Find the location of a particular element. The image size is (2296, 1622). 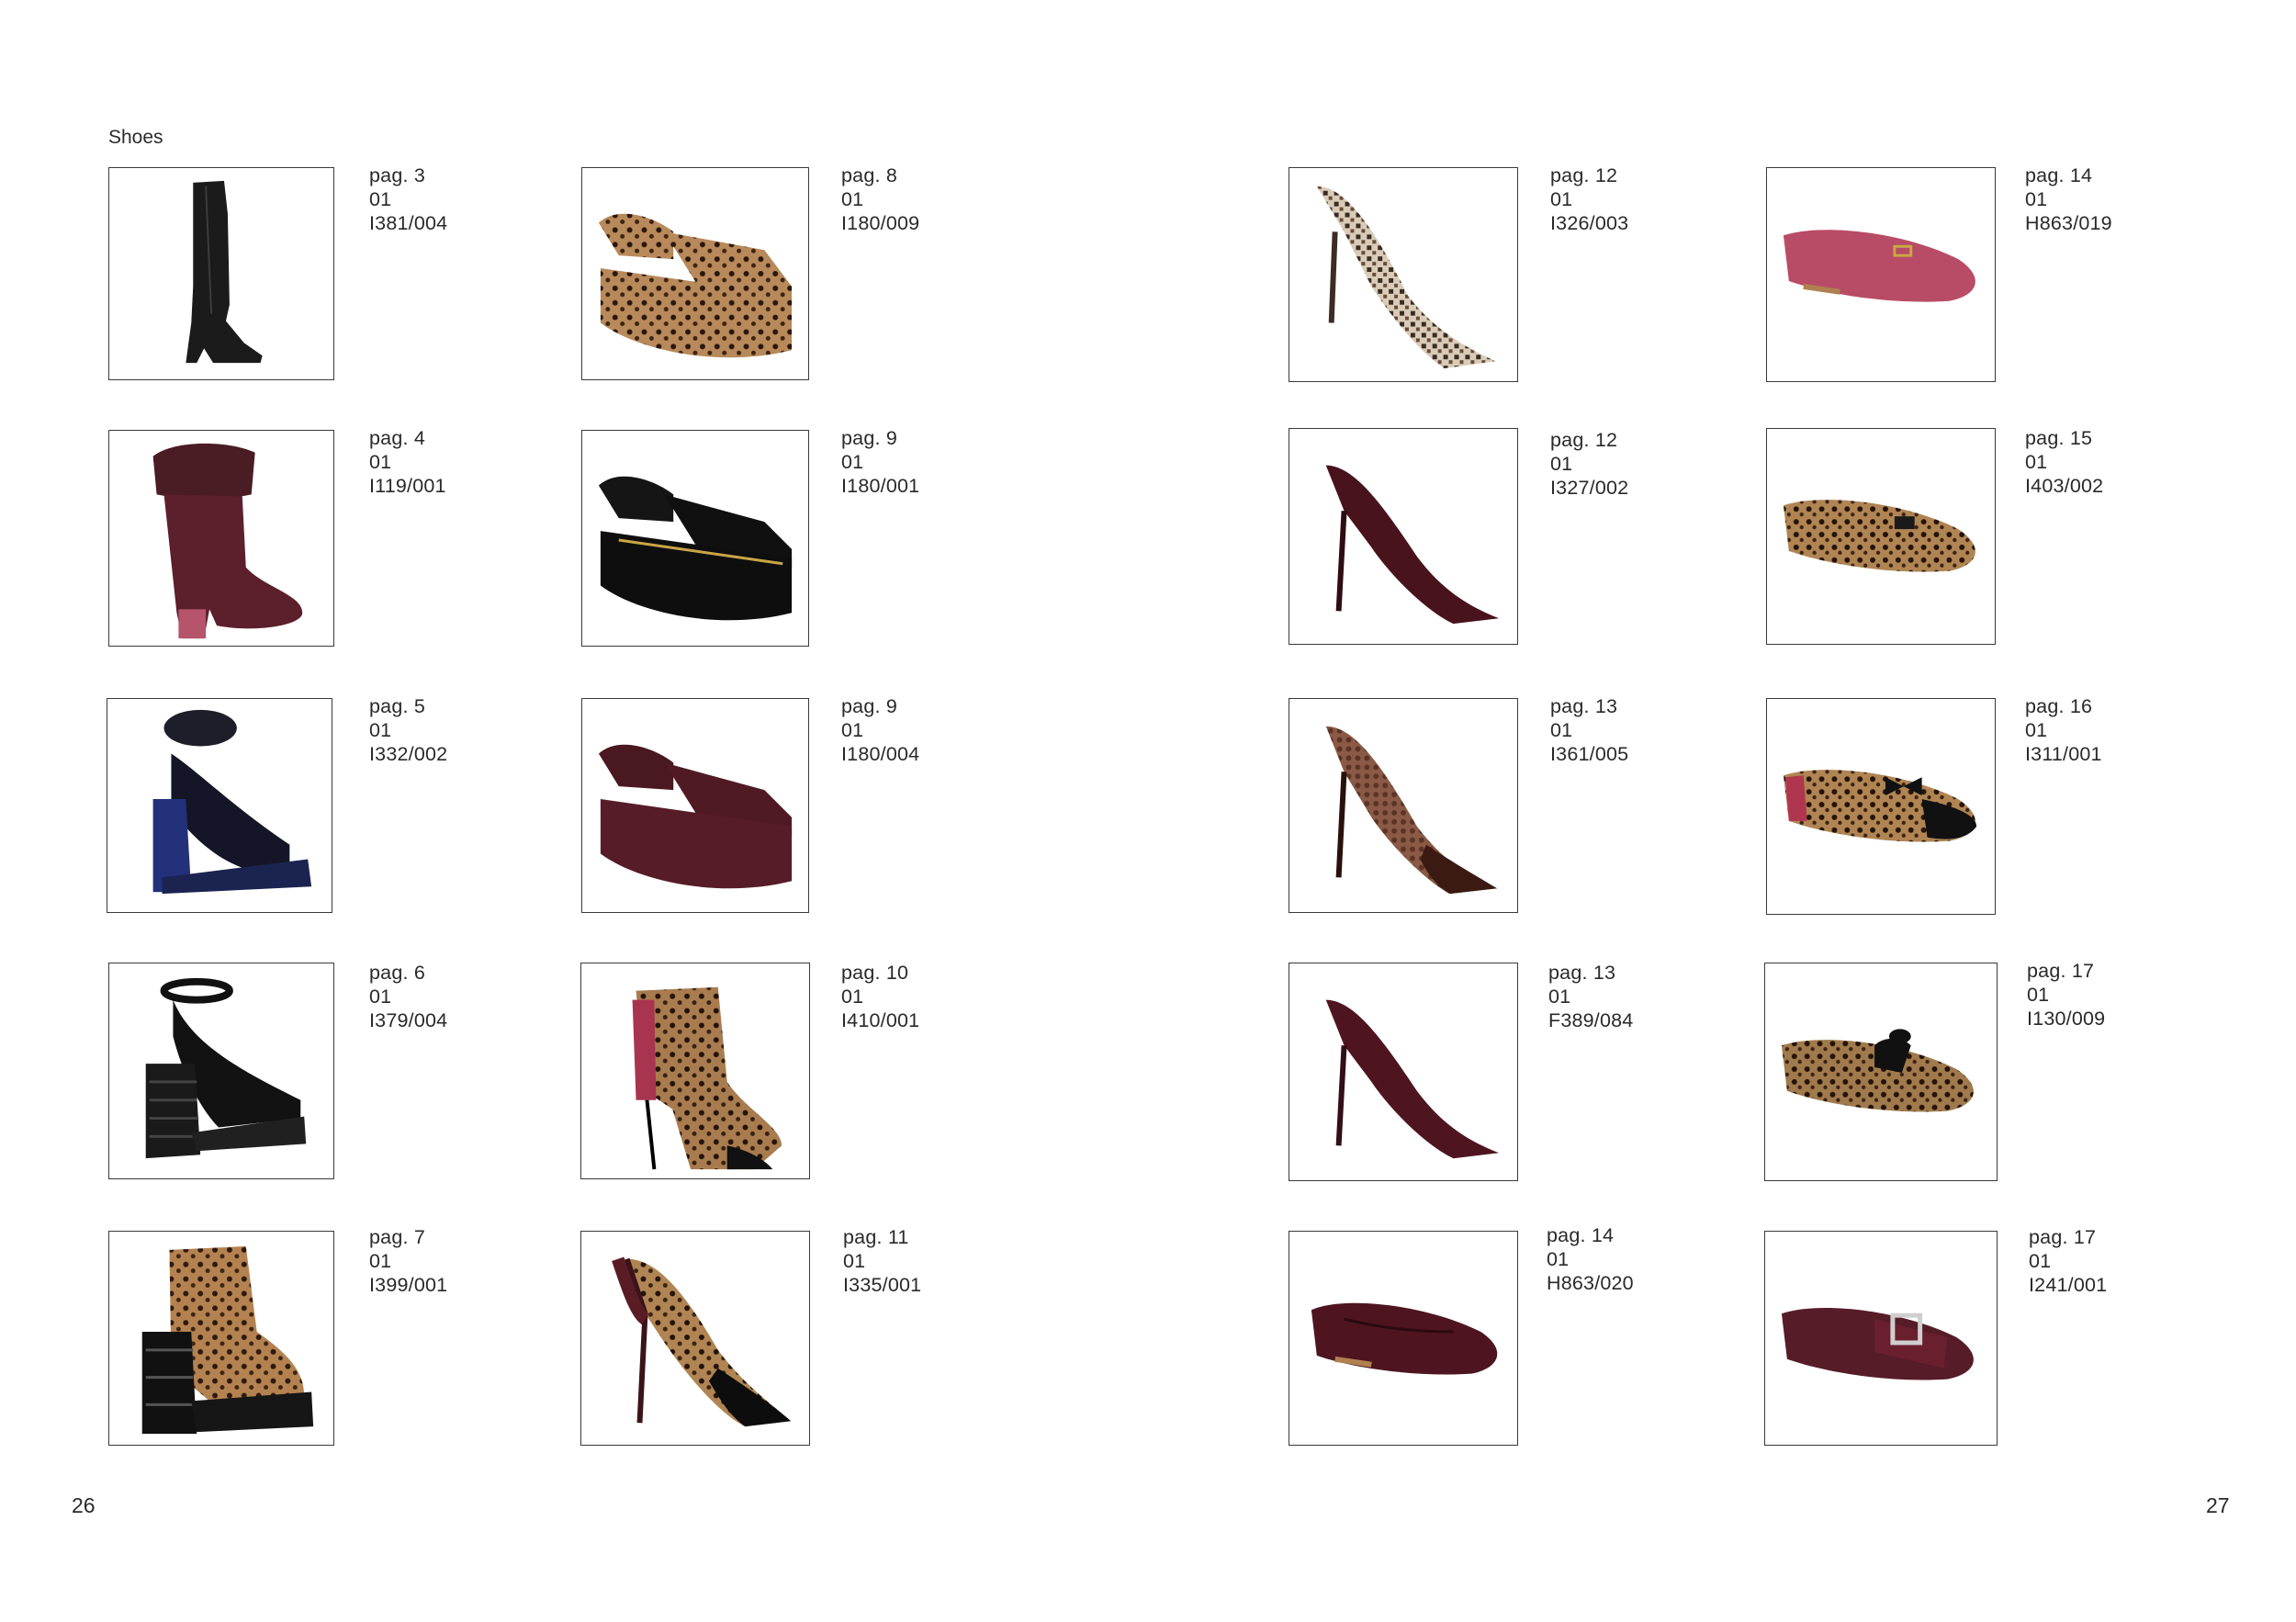

product-reference: pag. 13 01 I361/005 is located at coordinates (1589, 730).